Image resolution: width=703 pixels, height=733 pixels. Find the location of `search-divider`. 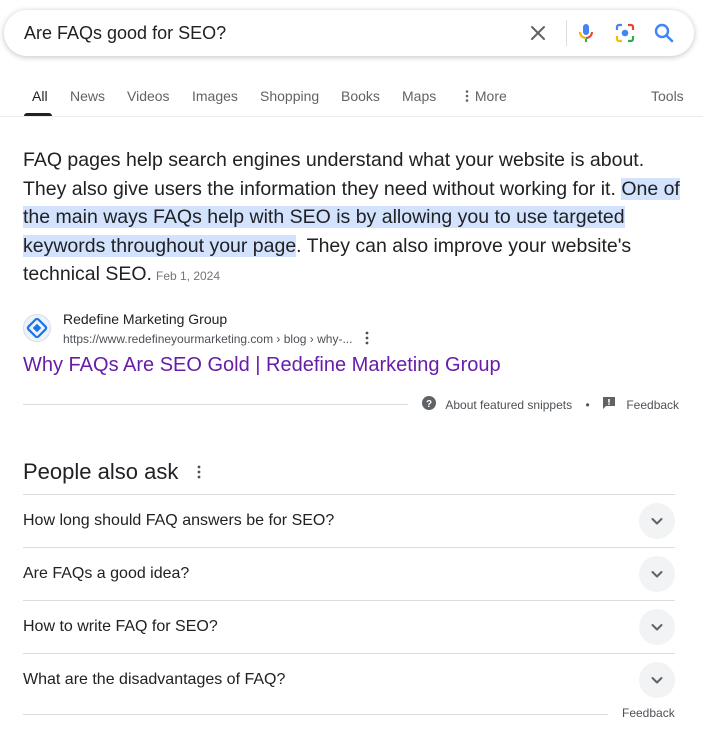

search-divider is located at coordinates (566, 33).